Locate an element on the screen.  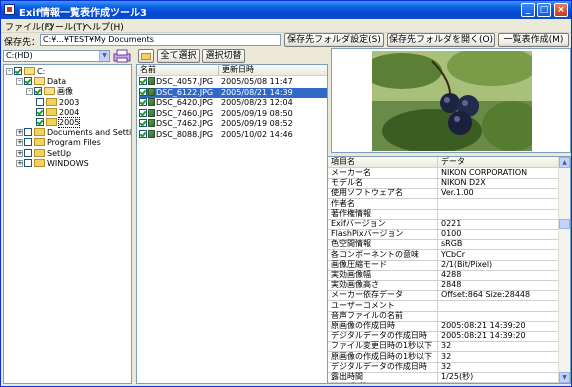
tree-node: + Documents and Settings is located at coordinates (74, 133).